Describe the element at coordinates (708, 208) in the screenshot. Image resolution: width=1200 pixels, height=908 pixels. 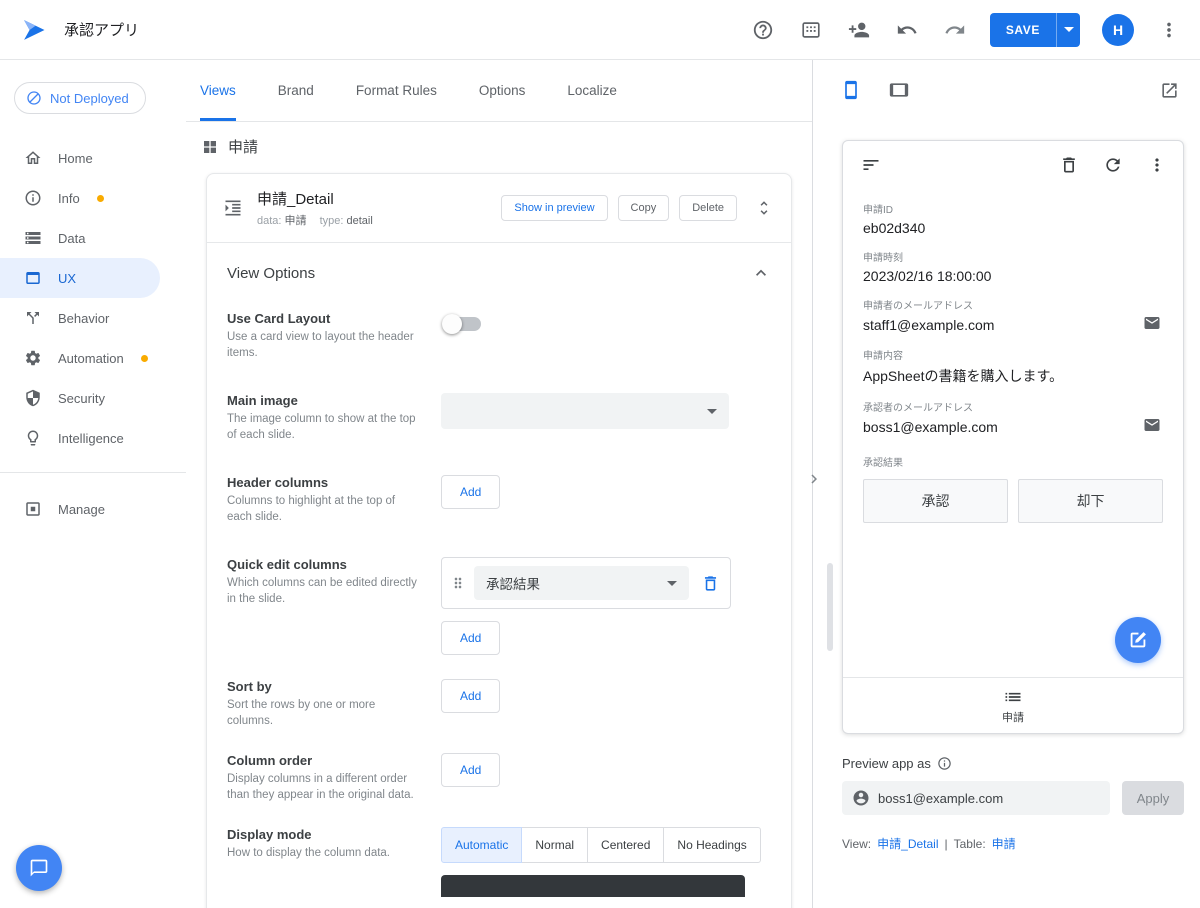
I see `delete-button: Delete` at that location.